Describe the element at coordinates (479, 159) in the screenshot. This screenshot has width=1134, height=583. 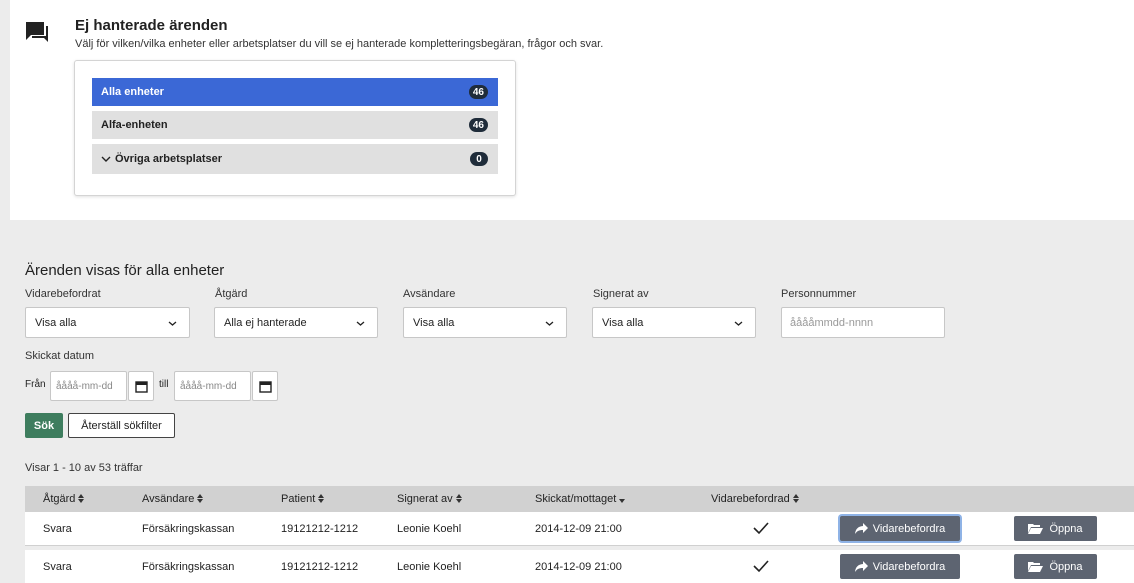
I see `count-badge: 0` at that location.